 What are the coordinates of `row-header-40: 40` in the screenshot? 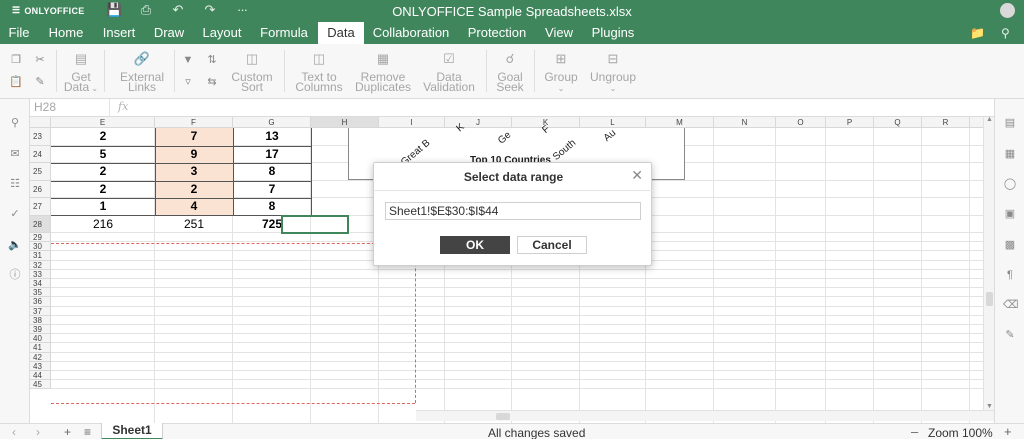 It's located at (40, 339).